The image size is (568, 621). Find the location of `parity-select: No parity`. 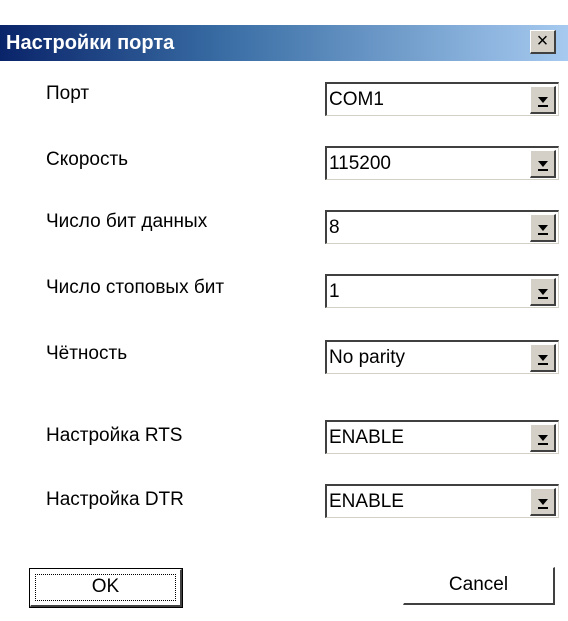

parity-select: No parity is located at coordinates (442, 357).